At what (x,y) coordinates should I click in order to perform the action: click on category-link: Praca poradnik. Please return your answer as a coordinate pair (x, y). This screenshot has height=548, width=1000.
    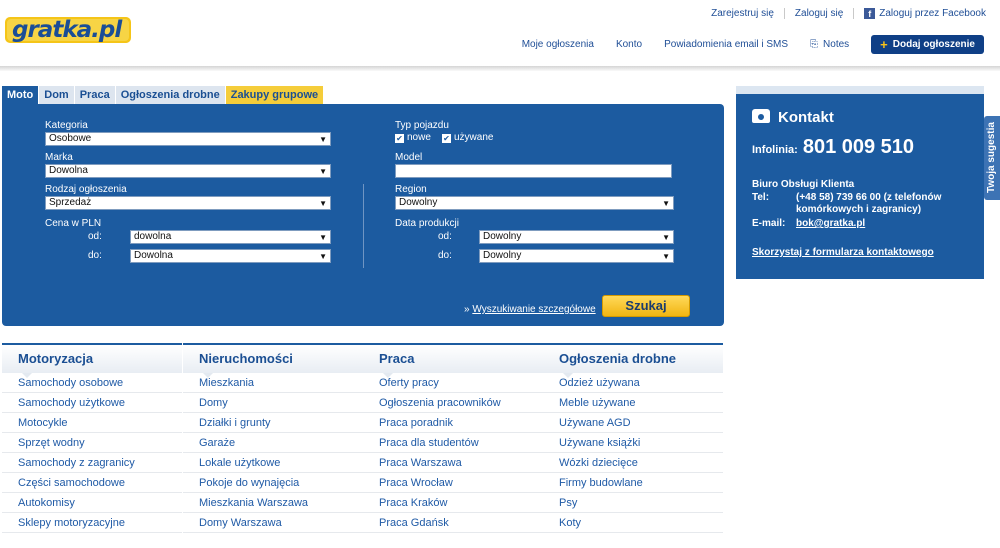
    Looking at the image, I should click on (453, 423).